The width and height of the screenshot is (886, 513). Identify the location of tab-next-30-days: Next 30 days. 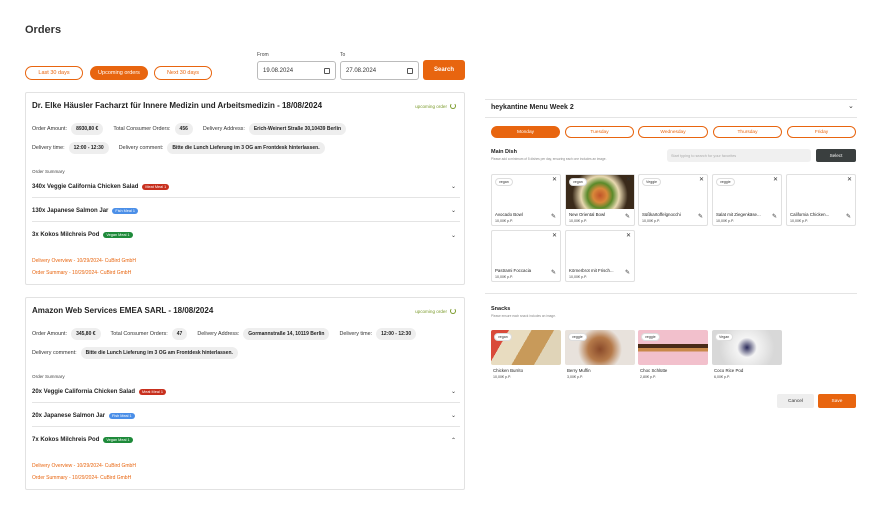
(183, 73).